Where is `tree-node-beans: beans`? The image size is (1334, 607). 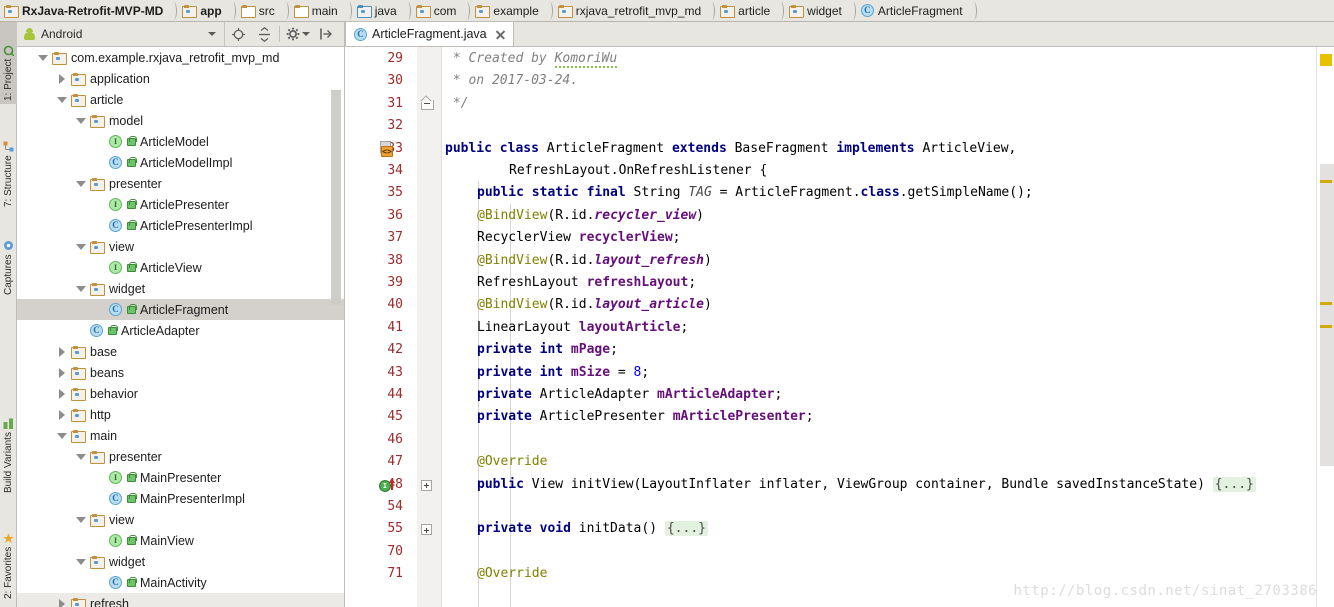
tree-node-beans: beans is located at coordinates (181, 372).